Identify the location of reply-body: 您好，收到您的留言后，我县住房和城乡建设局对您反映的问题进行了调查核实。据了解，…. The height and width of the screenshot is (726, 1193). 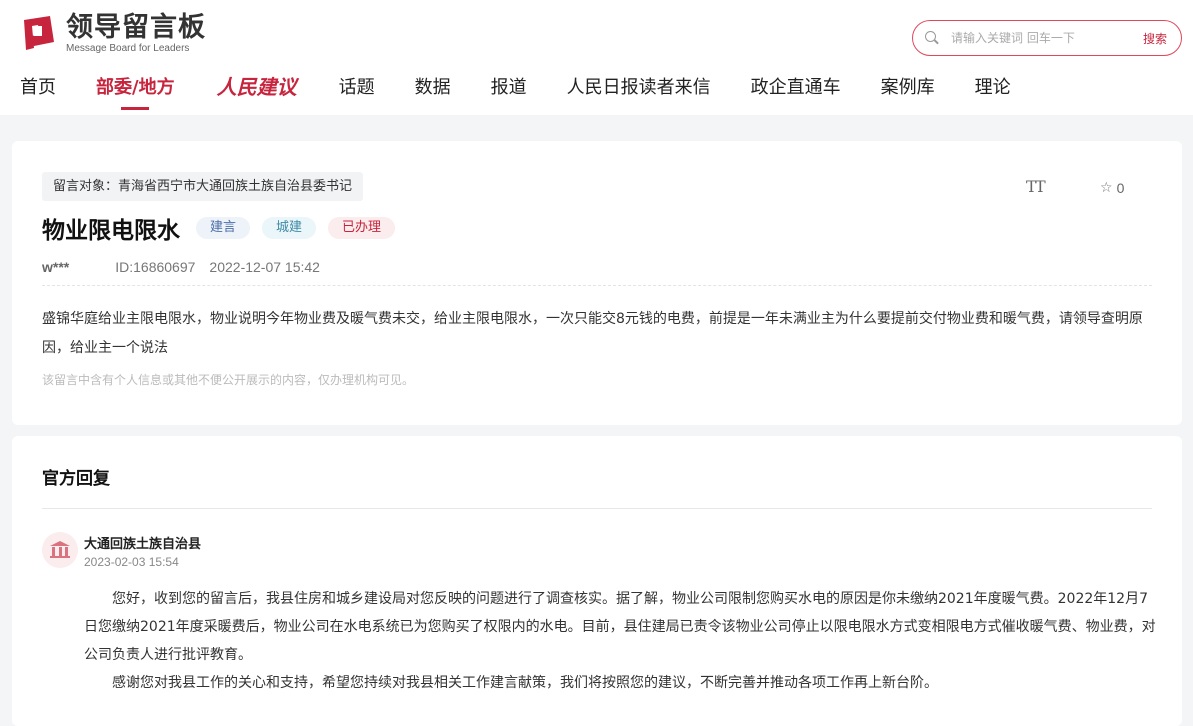
(620, 641).